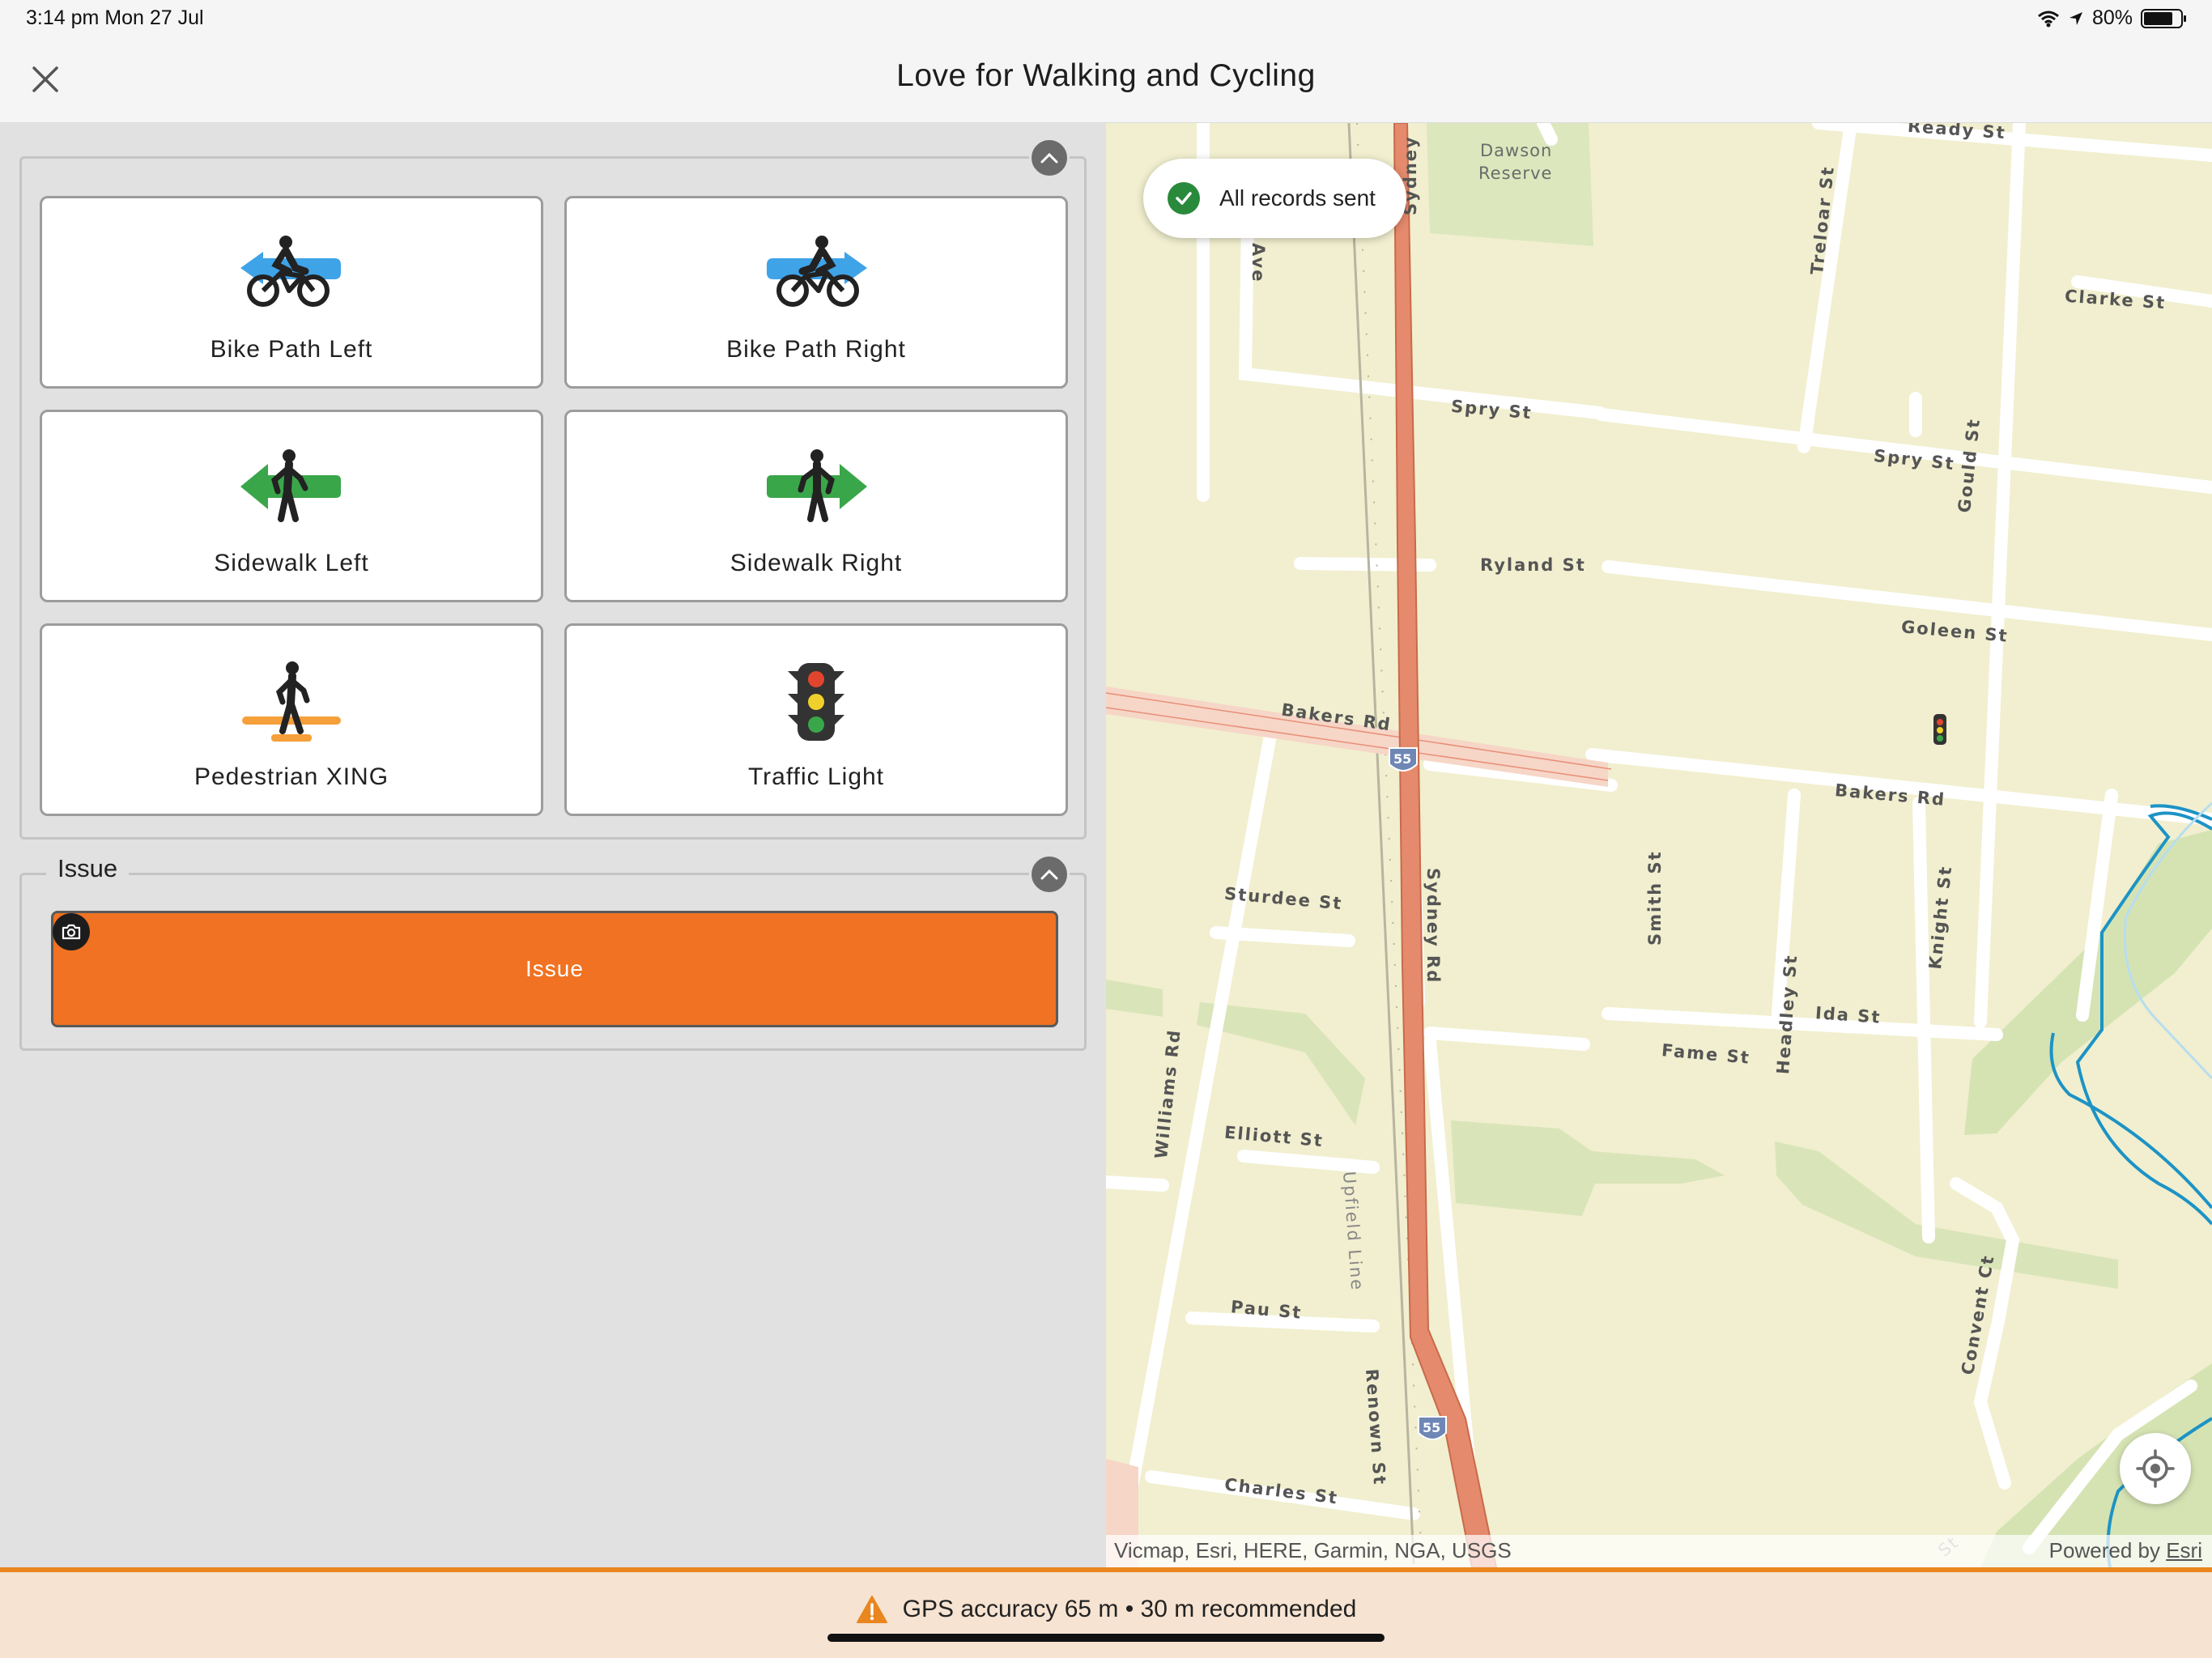 This screenshot has width=2212, height=1658. What do you see at coordinates (2048, 19) in the screenshot?
I see `wifi-icon` at bounding box center [2048, 19].